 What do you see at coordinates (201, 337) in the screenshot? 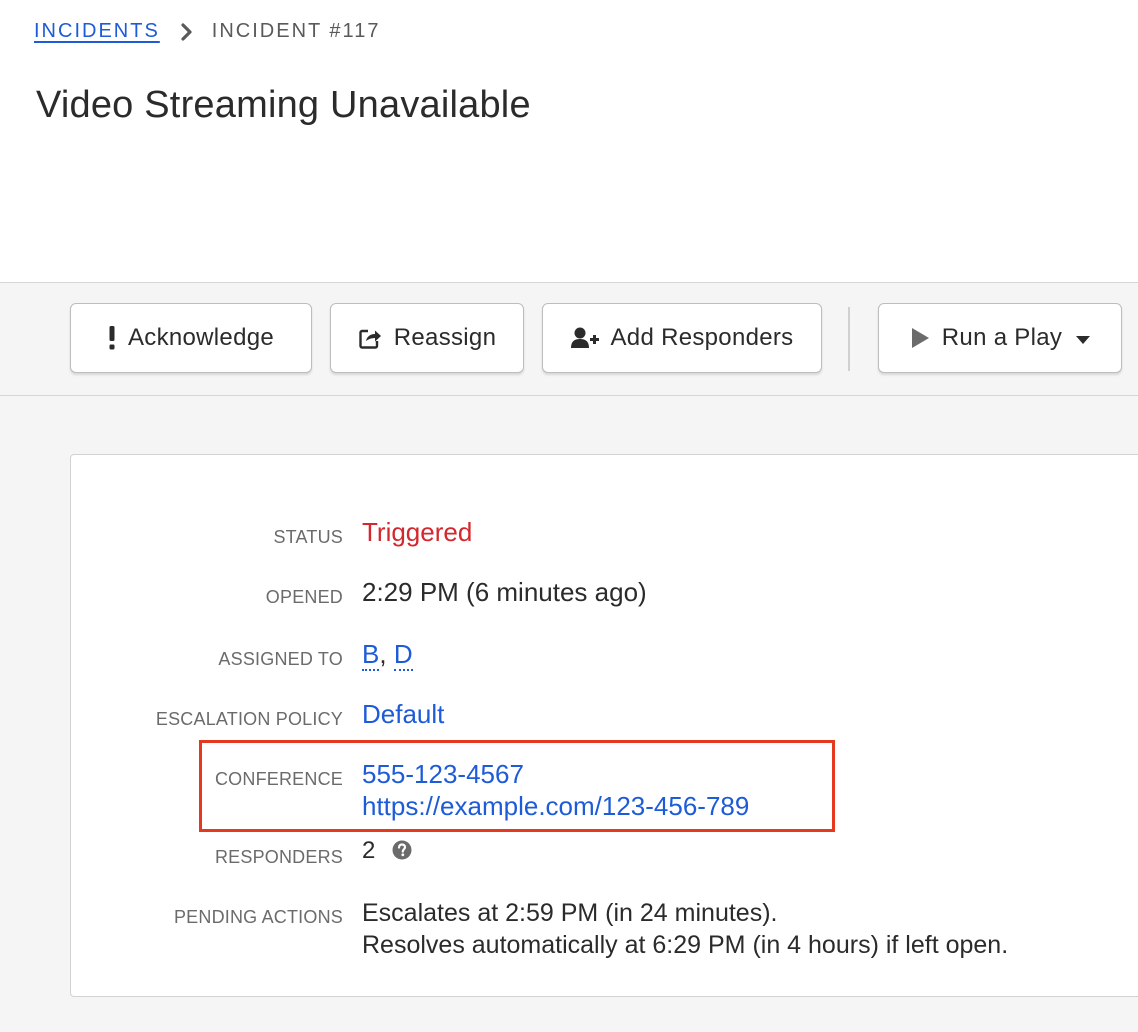
I see `acknowledge-label: Acknowledge` at bounding box center [201, 337].